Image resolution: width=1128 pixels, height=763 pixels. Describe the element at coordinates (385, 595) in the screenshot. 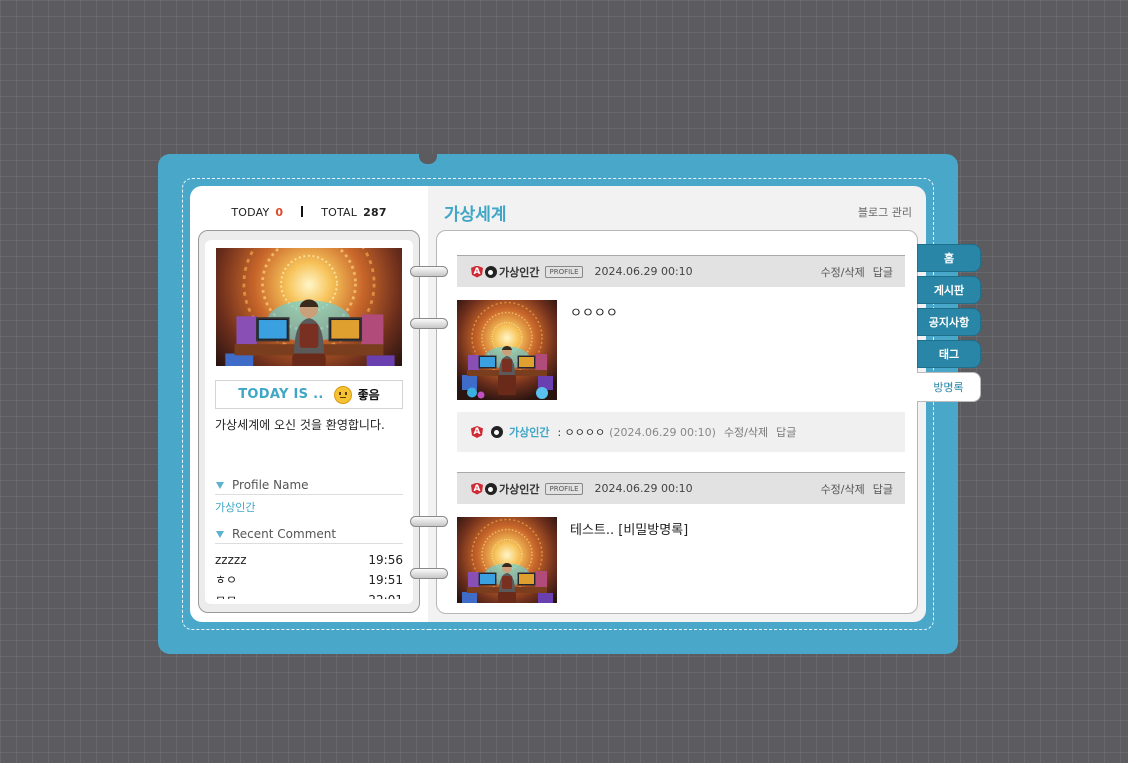

I see `recent-comment-time: 22:01` at that location.